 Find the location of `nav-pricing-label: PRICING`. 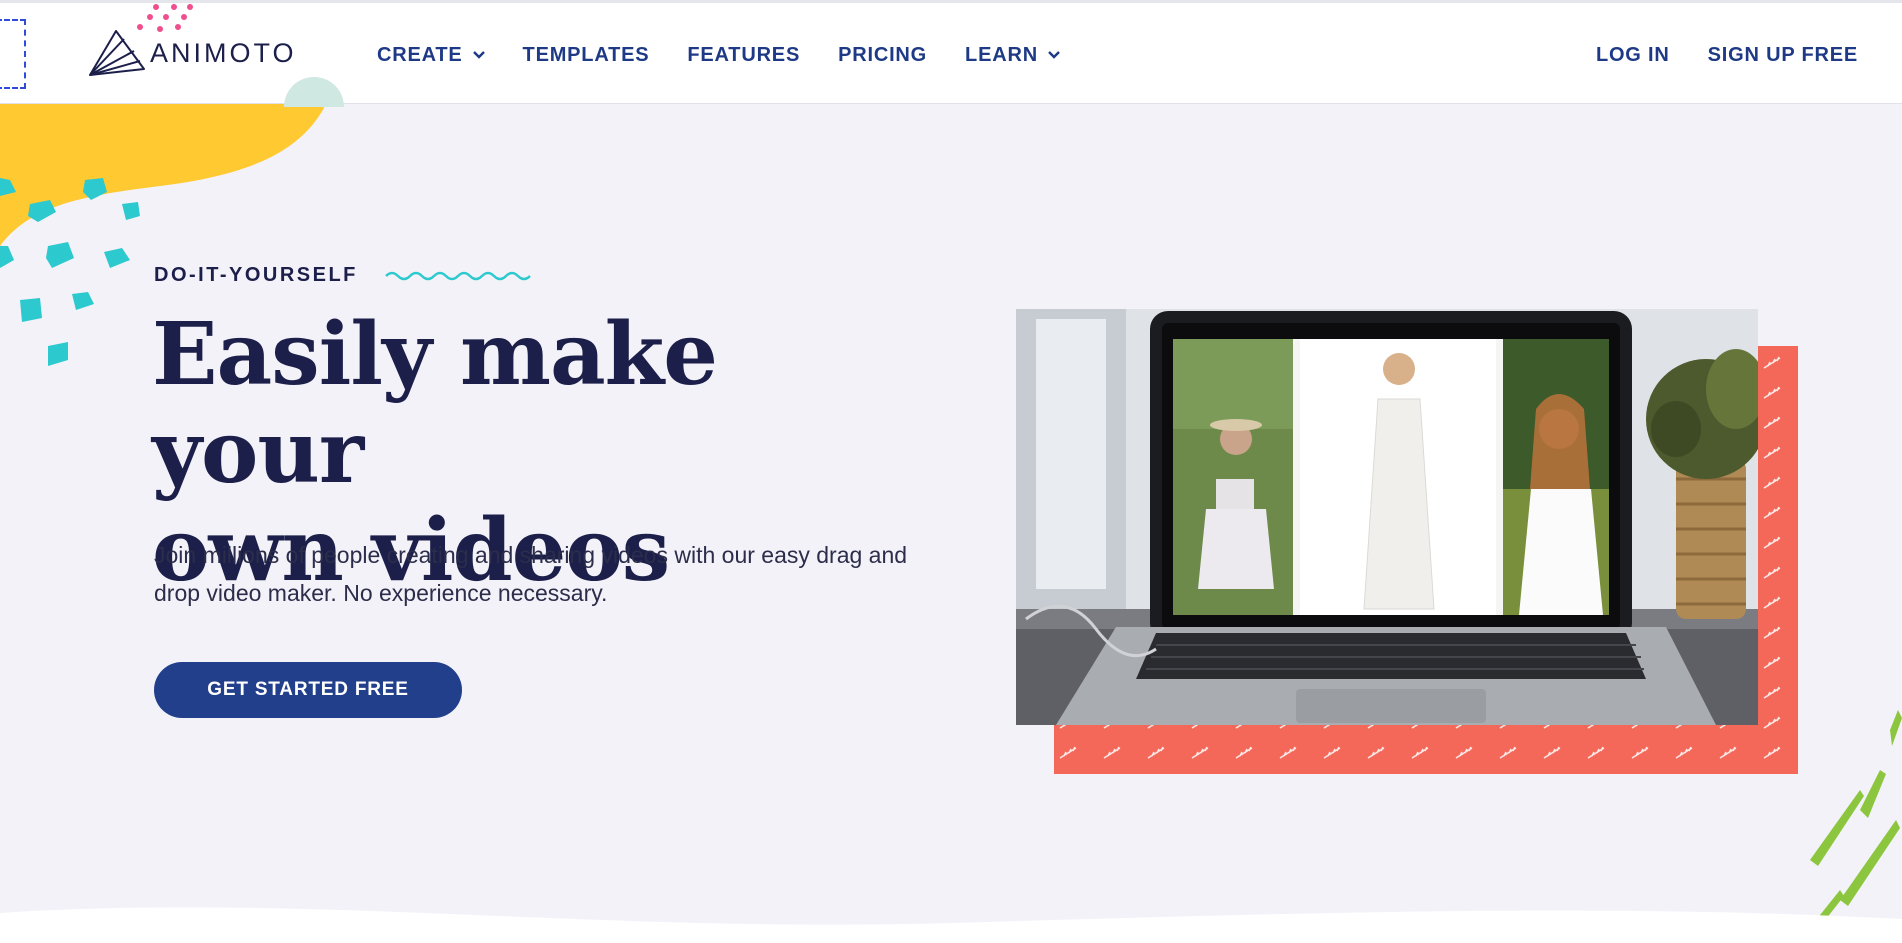

nav-pricing-label: PRICING is located at coordinates (883, 54).